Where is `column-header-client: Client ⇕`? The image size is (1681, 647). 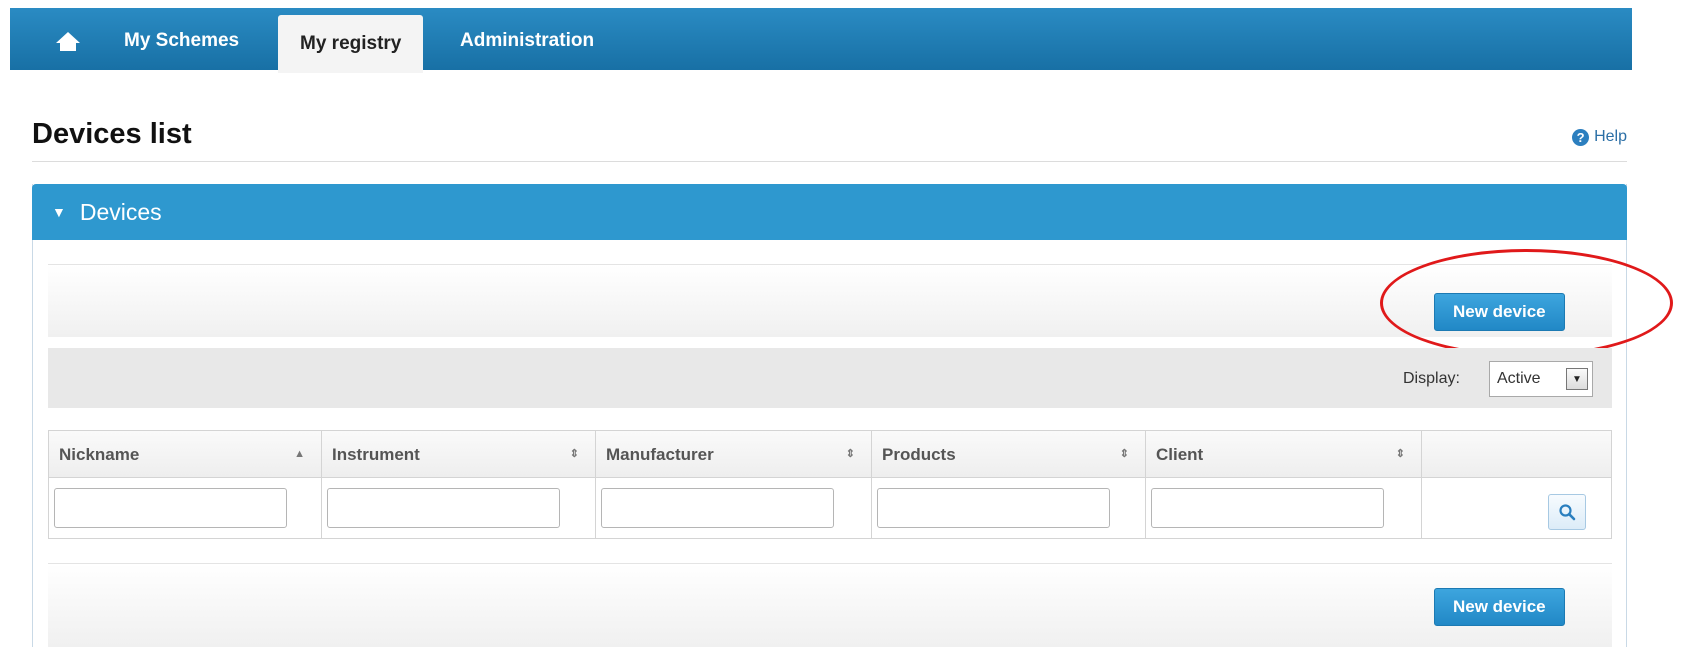
column-header-client: Client ⇕ is located at coordinates (1284, 454).